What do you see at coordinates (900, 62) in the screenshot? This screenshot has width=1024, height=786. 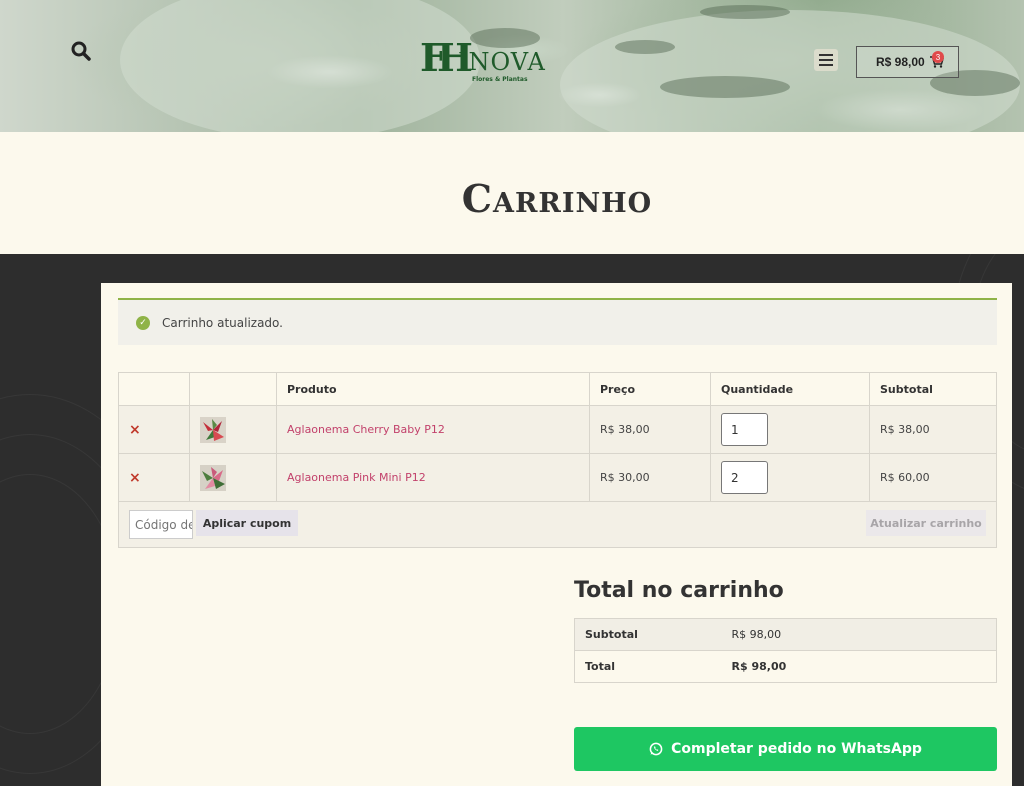 I see `cart-total: R$ 98,00` at bounding box center [900, 62].